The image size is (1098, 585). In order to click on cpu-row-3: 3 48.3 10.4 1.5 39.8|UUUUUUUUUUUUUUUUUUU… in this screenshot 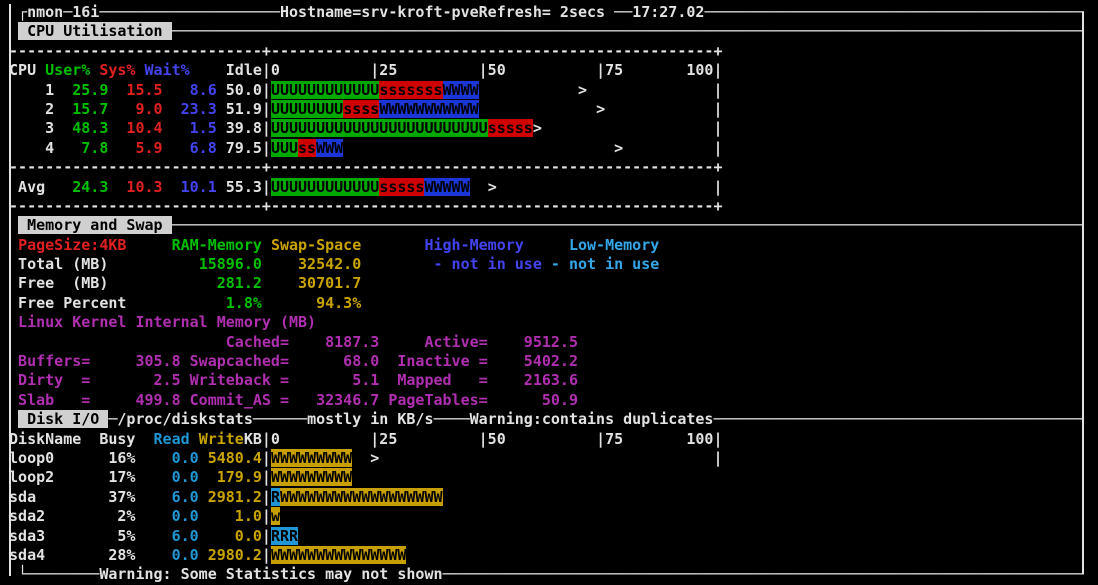, I will do `click(361, 128)`.